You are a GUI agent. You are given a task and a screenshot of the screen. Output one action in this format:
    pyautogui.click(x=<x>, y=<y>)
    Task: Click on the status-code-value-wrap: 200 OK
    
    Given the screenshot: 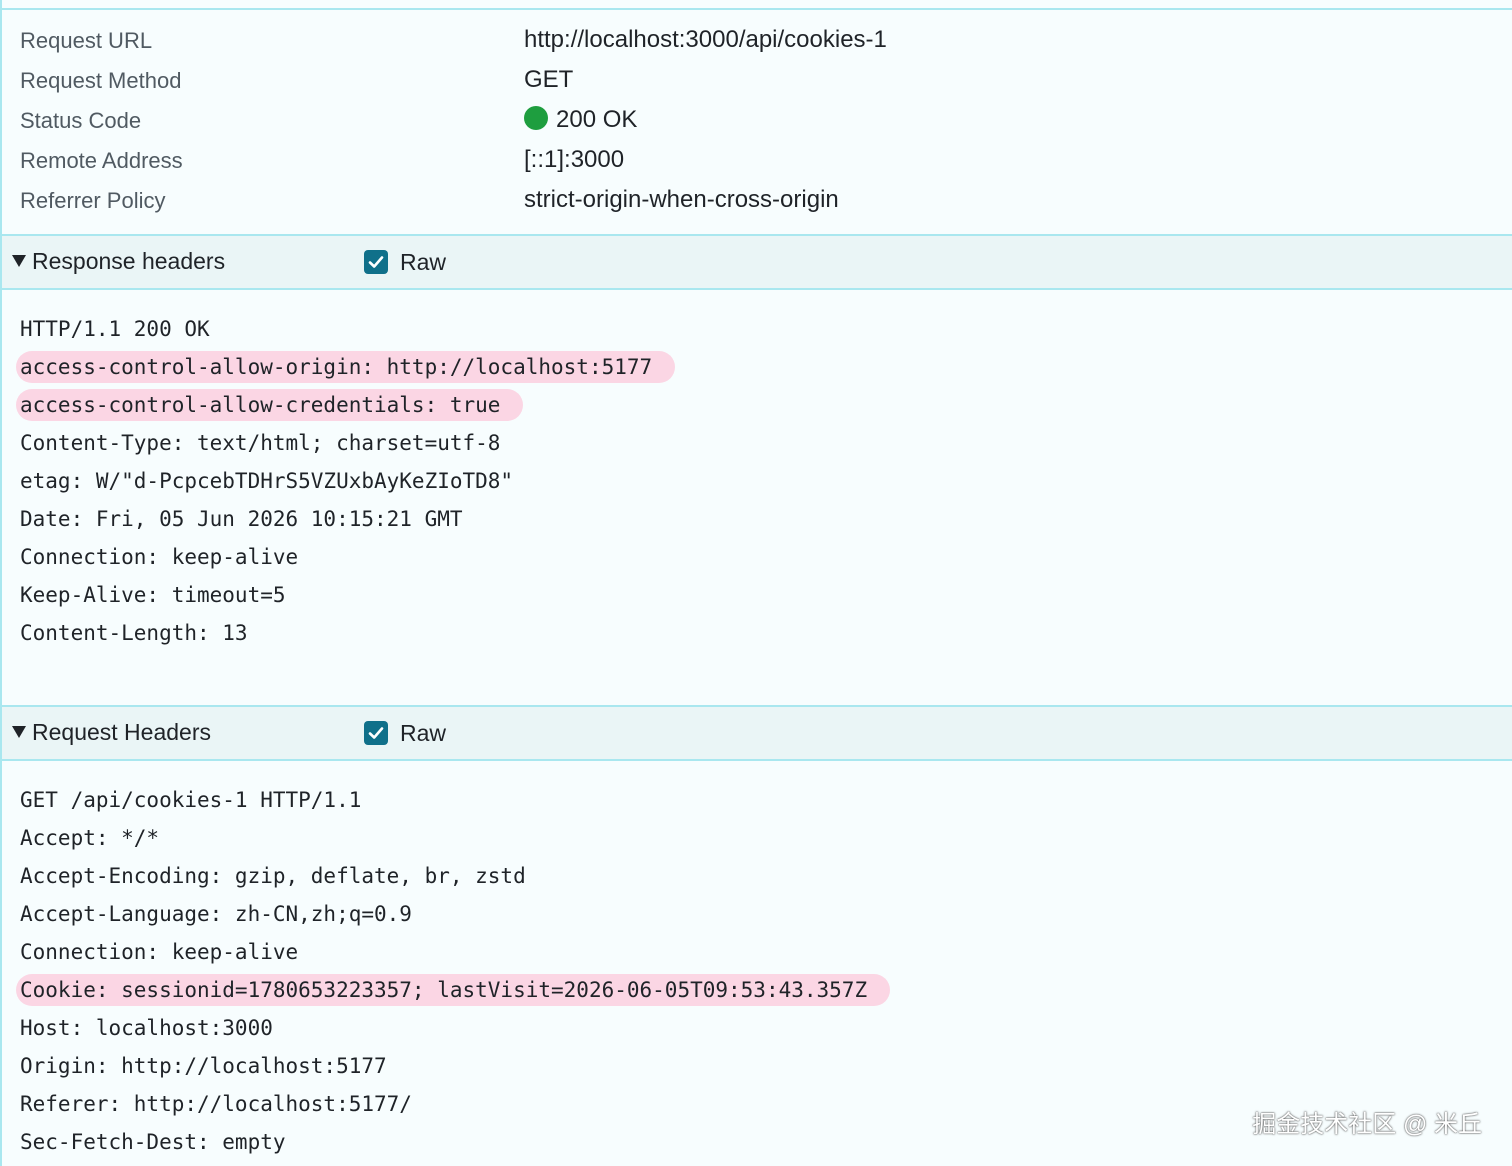 What is the action you would take?
    pyautogui.click(x=580, y=120)
    